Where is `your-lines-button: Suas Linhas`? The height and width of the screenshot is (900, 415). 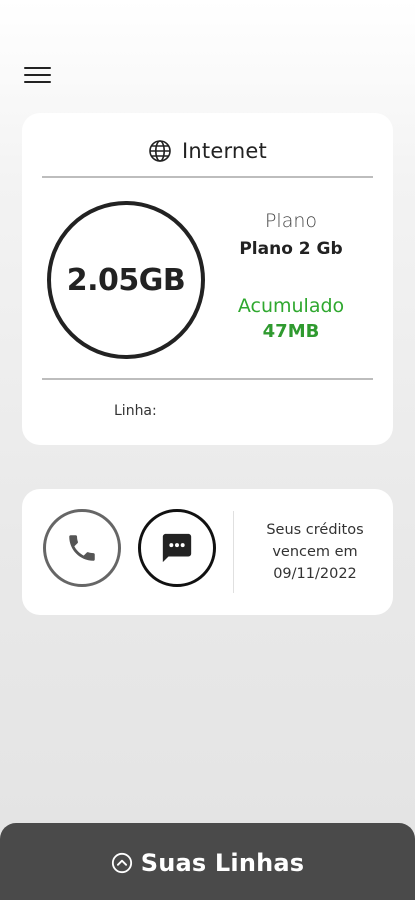
your-lines-button: Suas Linhas is located at coordinates (207, 861).